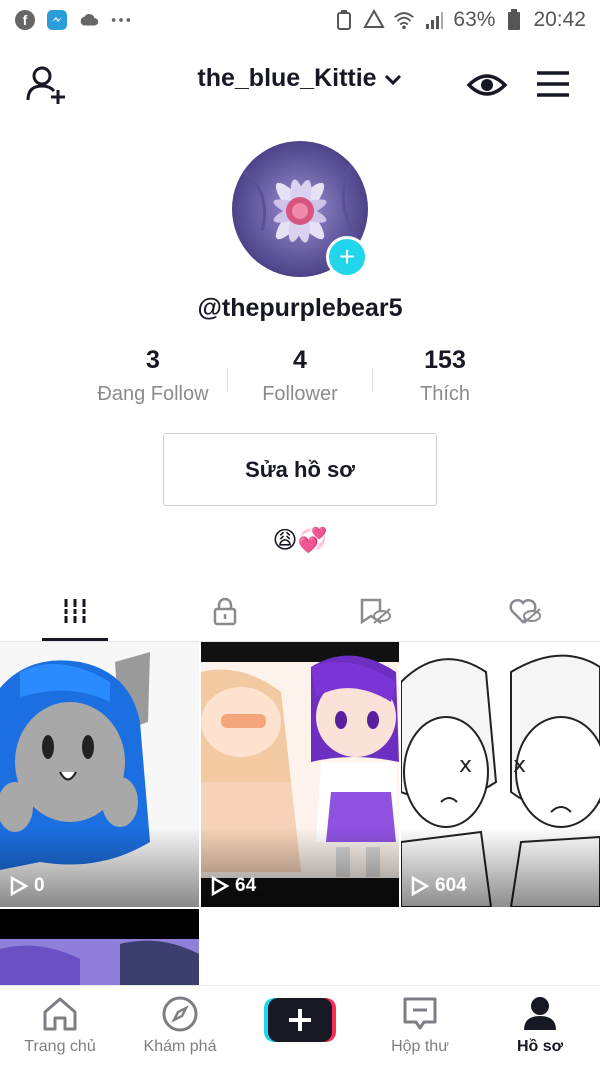 This screenshot has width=600, height=1067. Describe the element at coordinates (89, 20) in the screenshot. I see `cloud-icon` at that location.